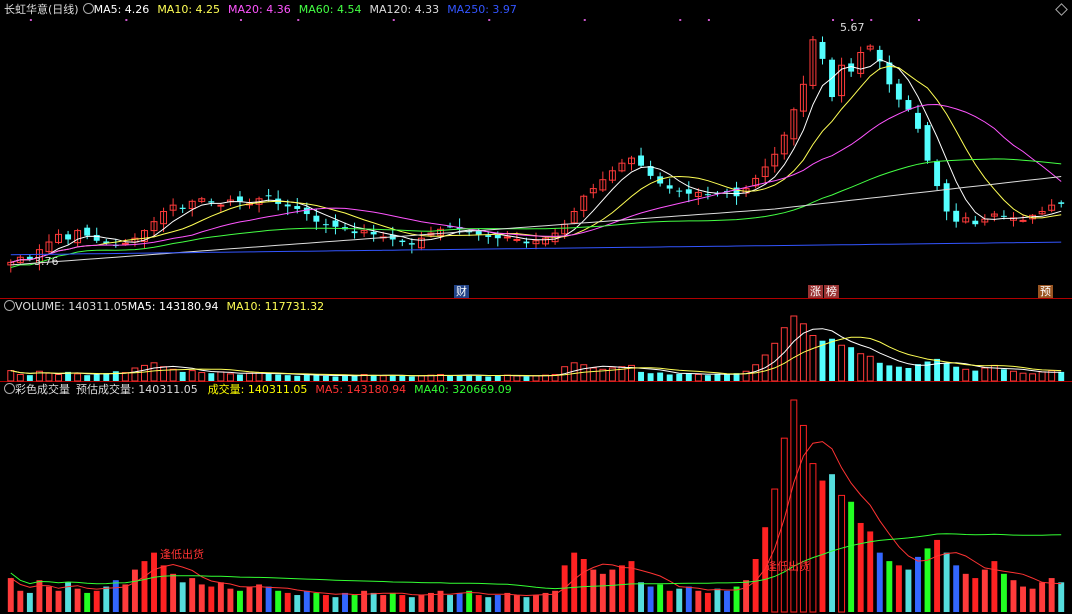 The height and width of the screenshot is (614, 1072). I want to click on finance-marker: 财, so click(461, 291).